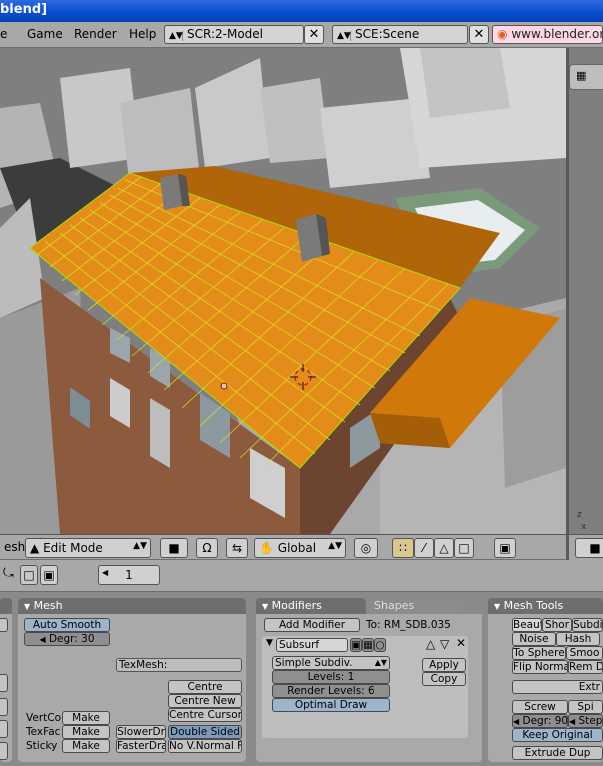  Describe the element at coordinates (589, 548) in the screenshot. I see `side-view-menu: ■` at that location.